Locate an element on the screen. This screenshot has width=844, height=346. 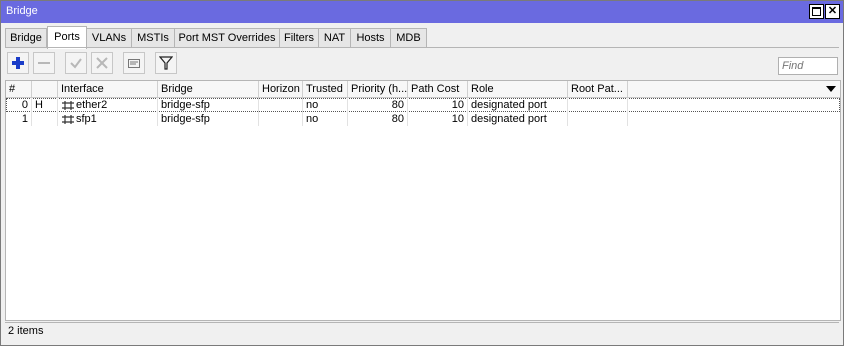
add-icon is located at coordinates (18, 63).